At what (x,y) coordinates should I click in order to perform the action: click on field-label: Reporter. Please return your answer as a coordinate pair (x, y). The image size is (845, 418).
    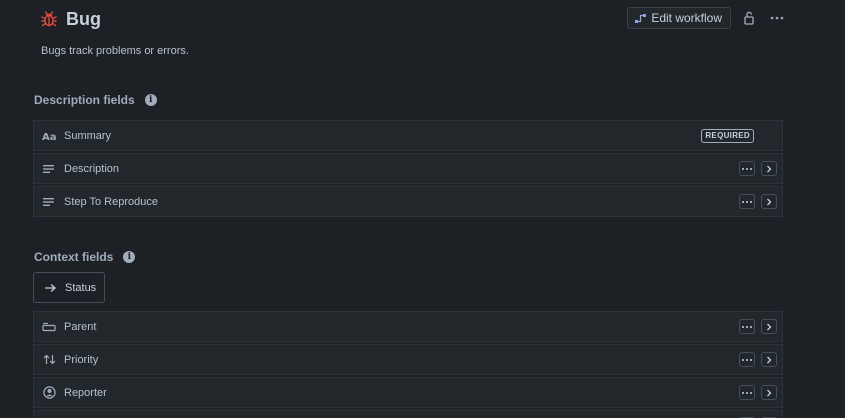
    Looking at the image, I should click on (85, 392).